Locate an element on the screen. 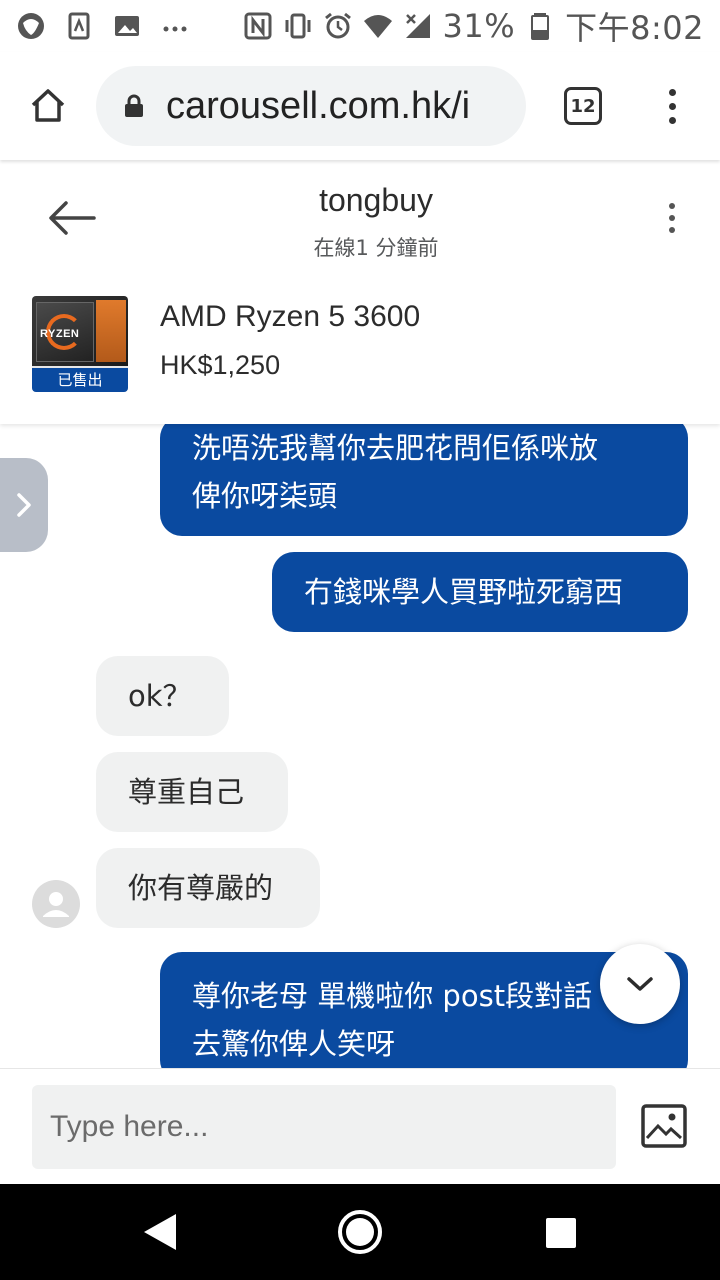 The height and width of the screenshot is (1280, 720). message-line: 冇錢咪學人買野啦死窮西 is located at coordinates (464, 592).